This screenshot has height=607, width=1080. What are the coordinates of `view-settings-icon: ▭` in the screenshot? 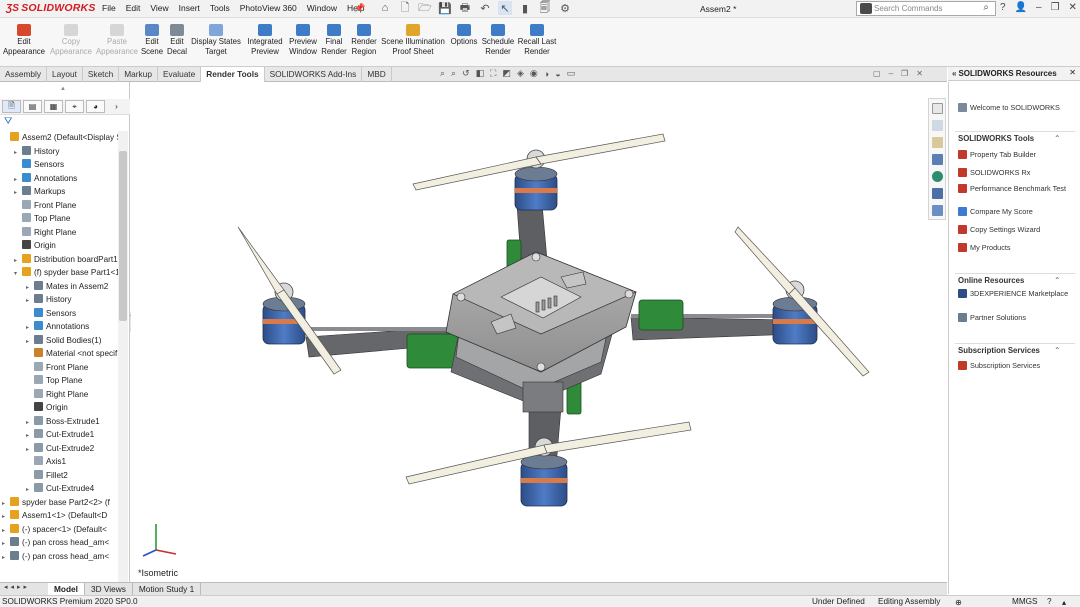 It's located at (571, 73).